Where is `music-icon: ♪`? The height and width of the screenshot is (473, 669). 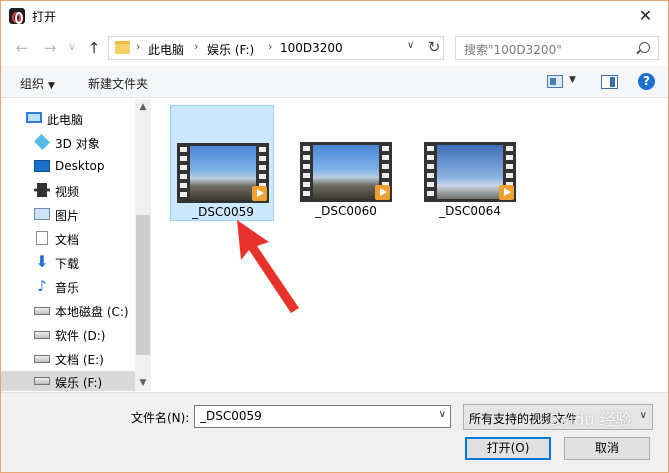
music-icon: ♪ is located at coordinates (42, 286).